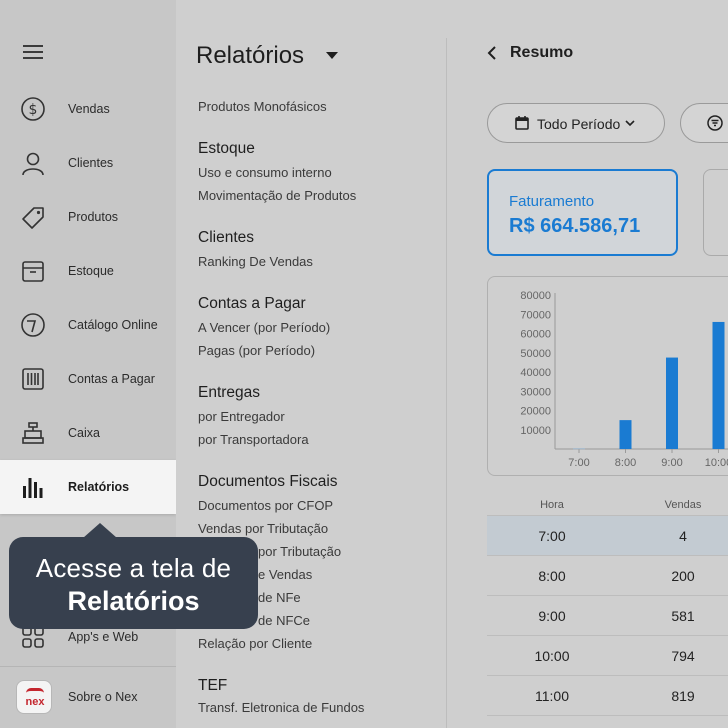 The image size is (728, 728). I want to click on table-row: 11:00 819, so click(607, 696).